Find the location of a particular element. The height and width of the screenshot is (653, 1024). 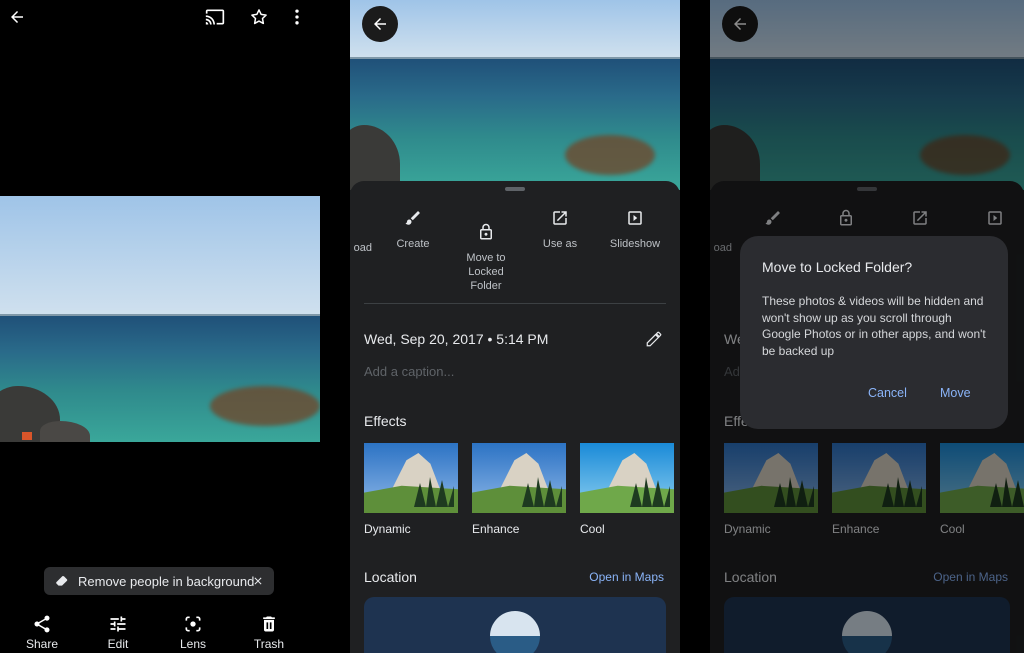

action-move-locked: Move to Locked Folder is located at coordinates (486, 257).